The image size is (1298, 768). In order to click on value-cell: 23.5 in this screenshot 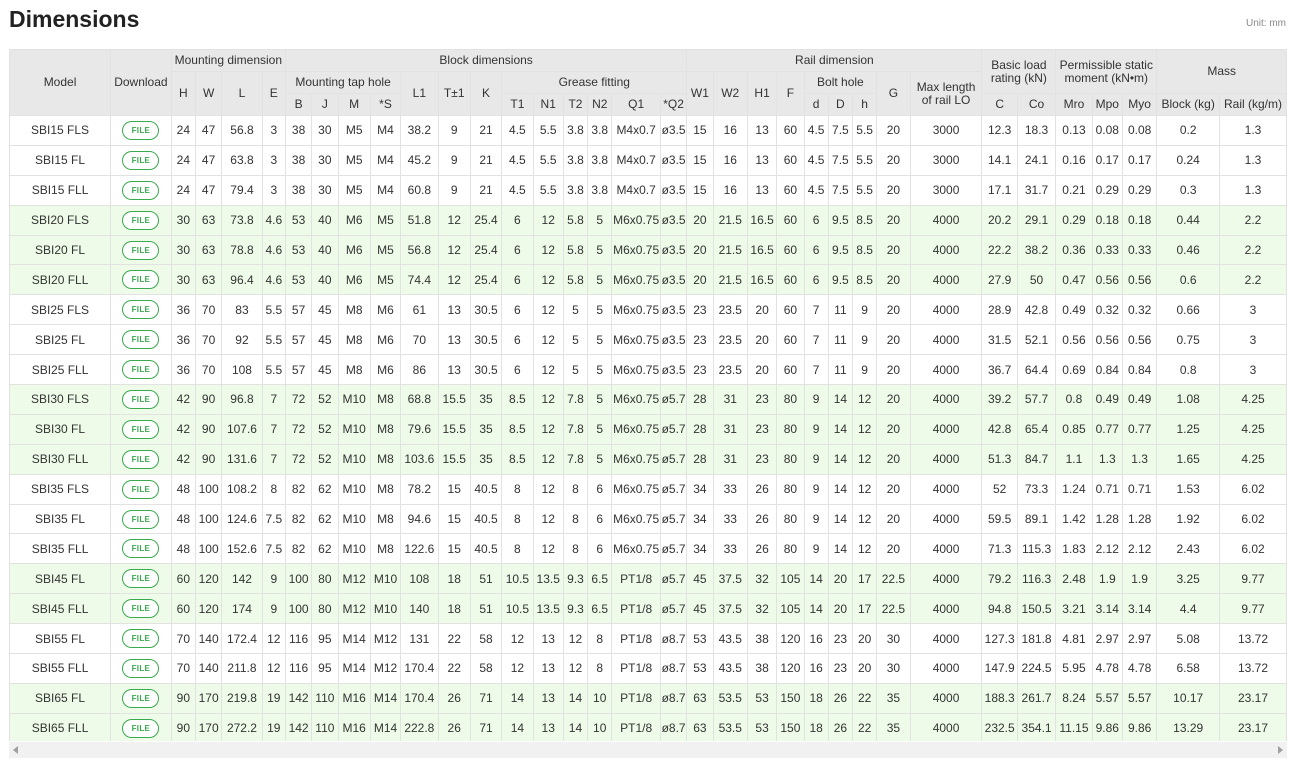, I will do `click(730, 340)`.